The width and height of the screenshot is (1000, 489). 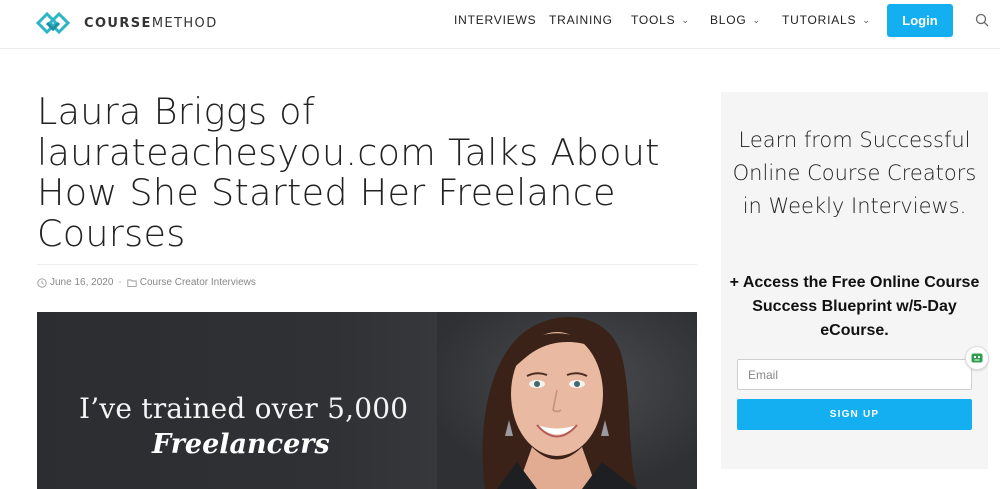 What do you see at coordinates (198, 282) in the screenshot?
I see `post-category-link: Course Creator Interviews` at bounding box center [198, 282].